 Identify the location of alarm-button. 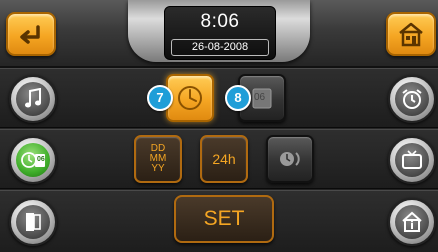
(412, 99).